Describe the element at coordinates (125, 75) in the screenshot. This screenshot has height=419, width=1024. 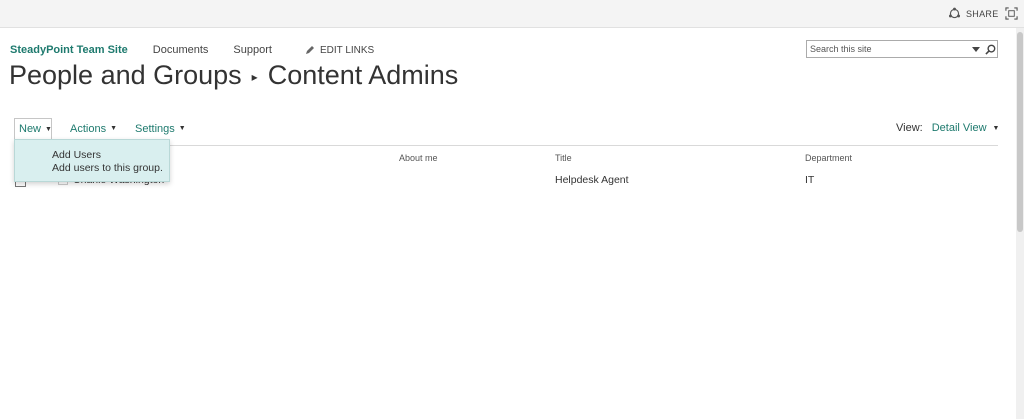
I see `breadcrumb-parent: People and Groups` at that location.